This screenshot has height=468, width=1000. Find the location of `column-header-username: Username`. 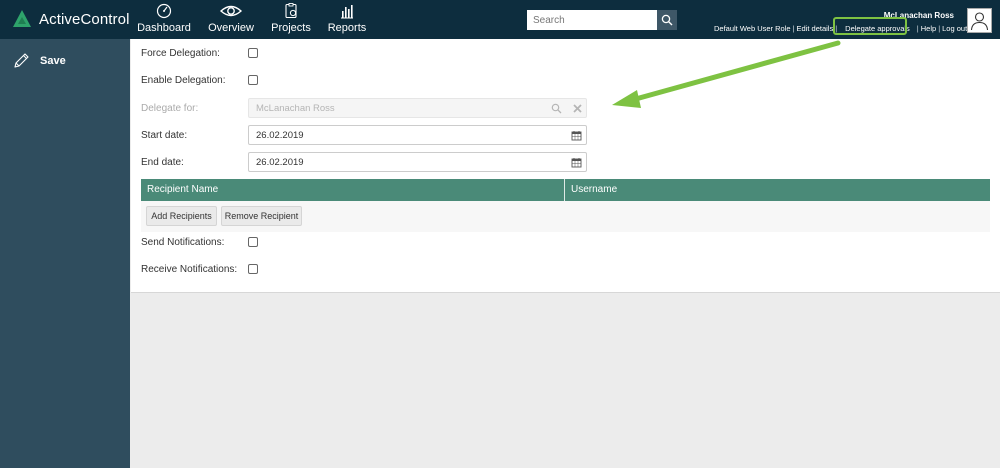

column-header-username: Username is located at coordinates (777, 190).